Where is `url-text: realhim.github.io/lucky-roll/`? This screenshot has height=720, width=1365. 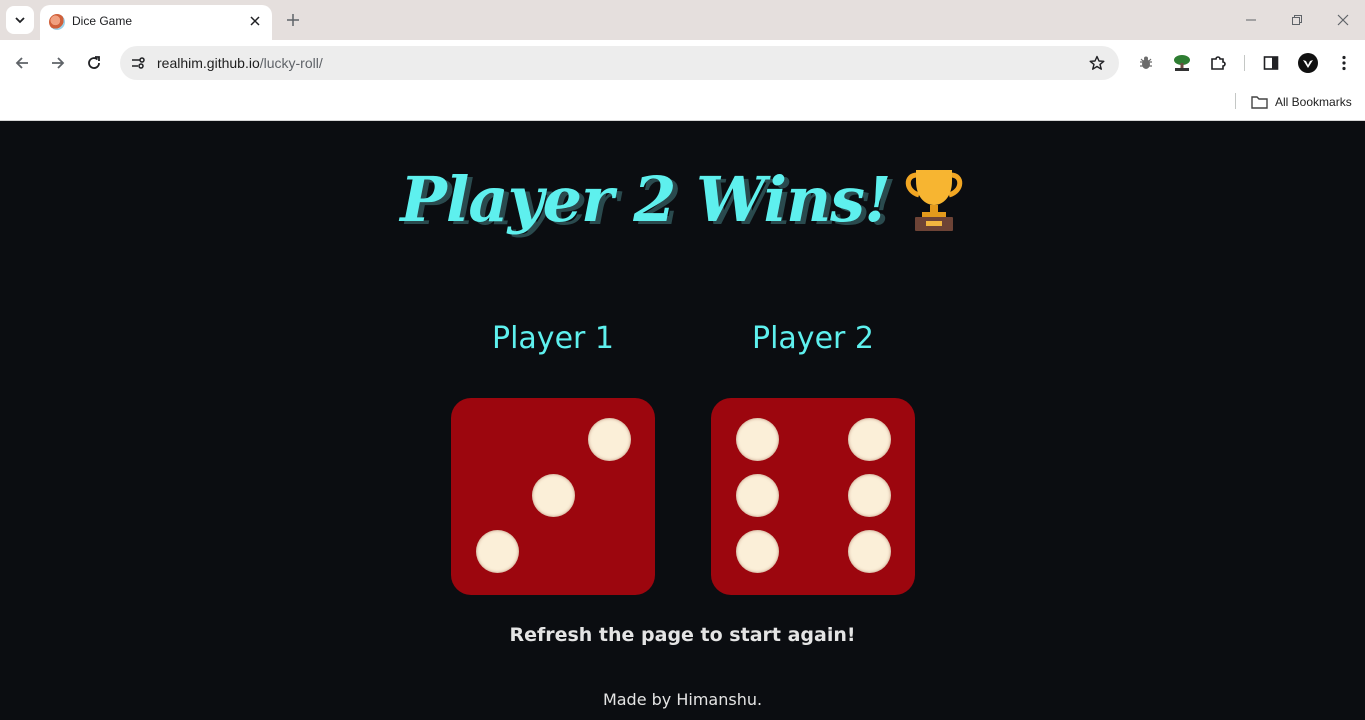
url-text: realhim.github.io/lucky-roll/ is located at coordinates (240, 63).